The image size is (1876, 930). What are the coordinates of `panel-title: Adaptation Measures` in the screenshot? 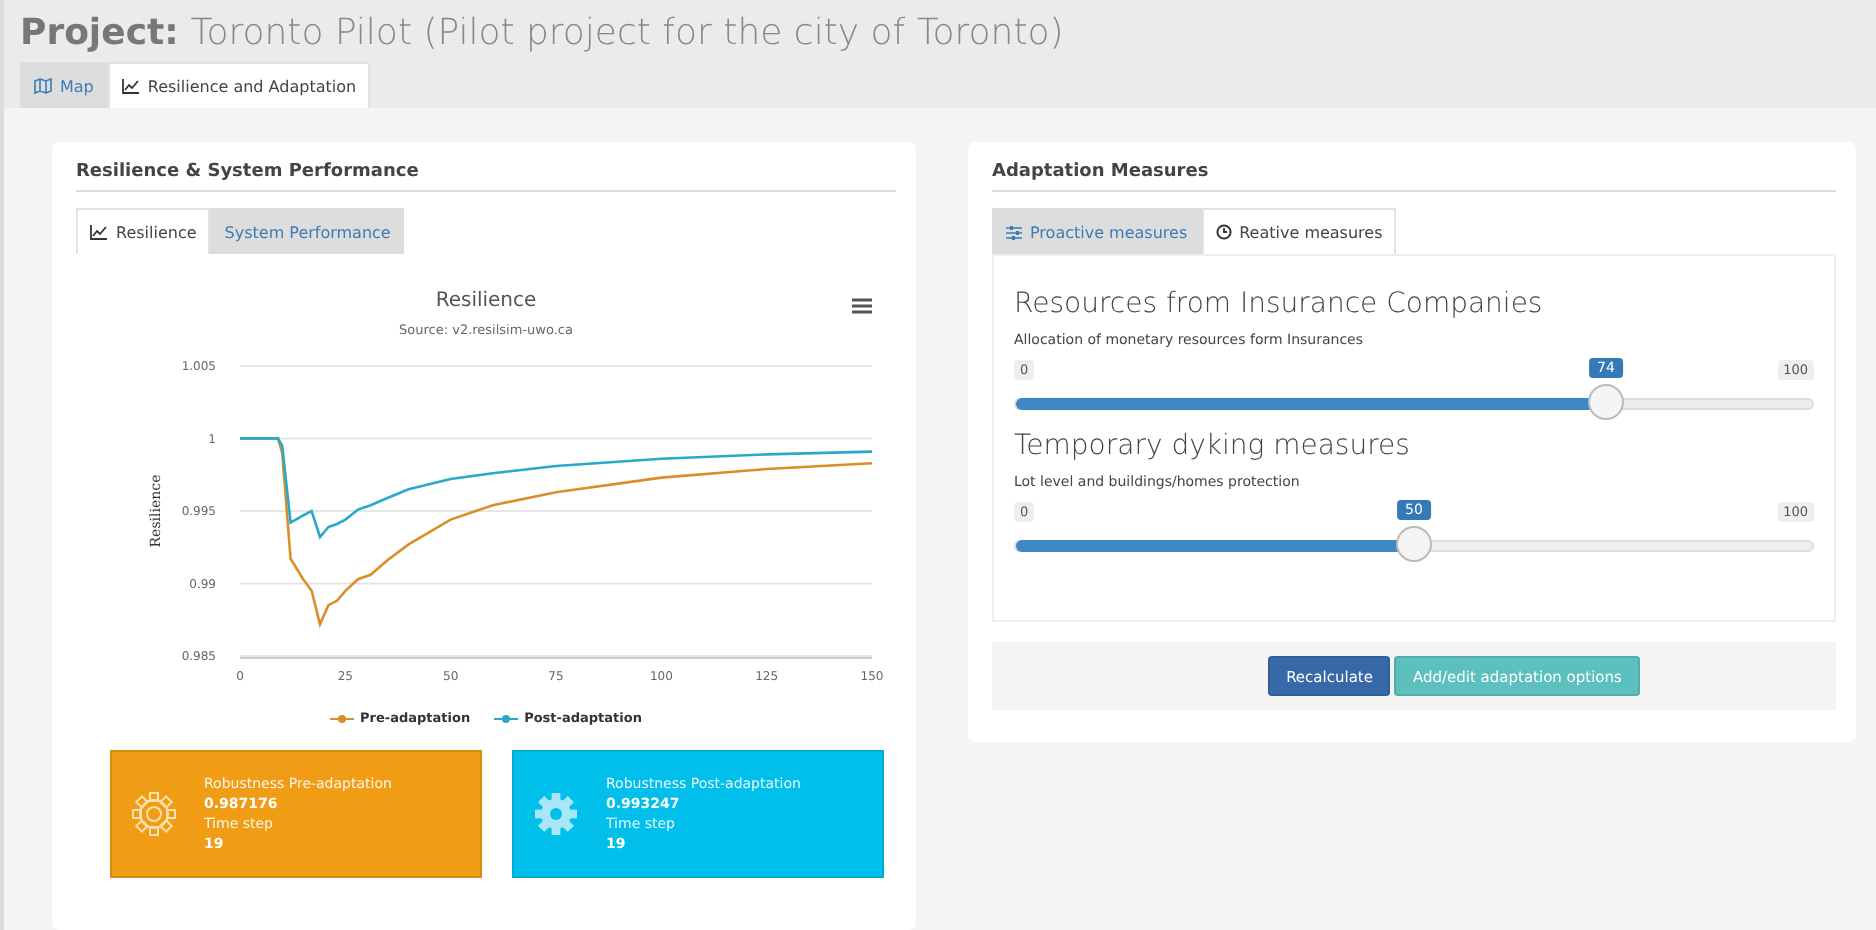 It's located at (1414, 175).